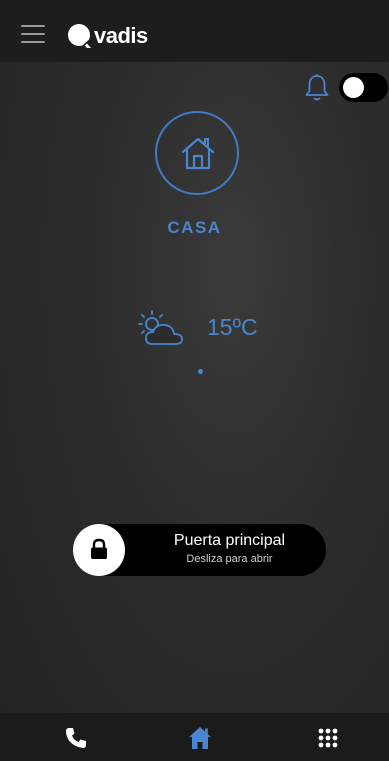 This screenshot has width=389, height=761. I want to click on app-logo: vadis, so click(107, 36).